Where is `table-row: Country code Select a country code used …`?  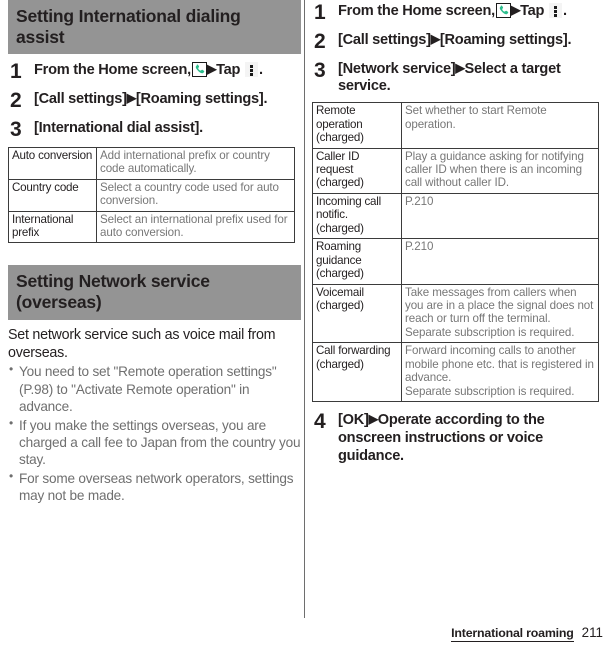
table-row: Country code Select a country code used … is located at coordinates (151, 195).